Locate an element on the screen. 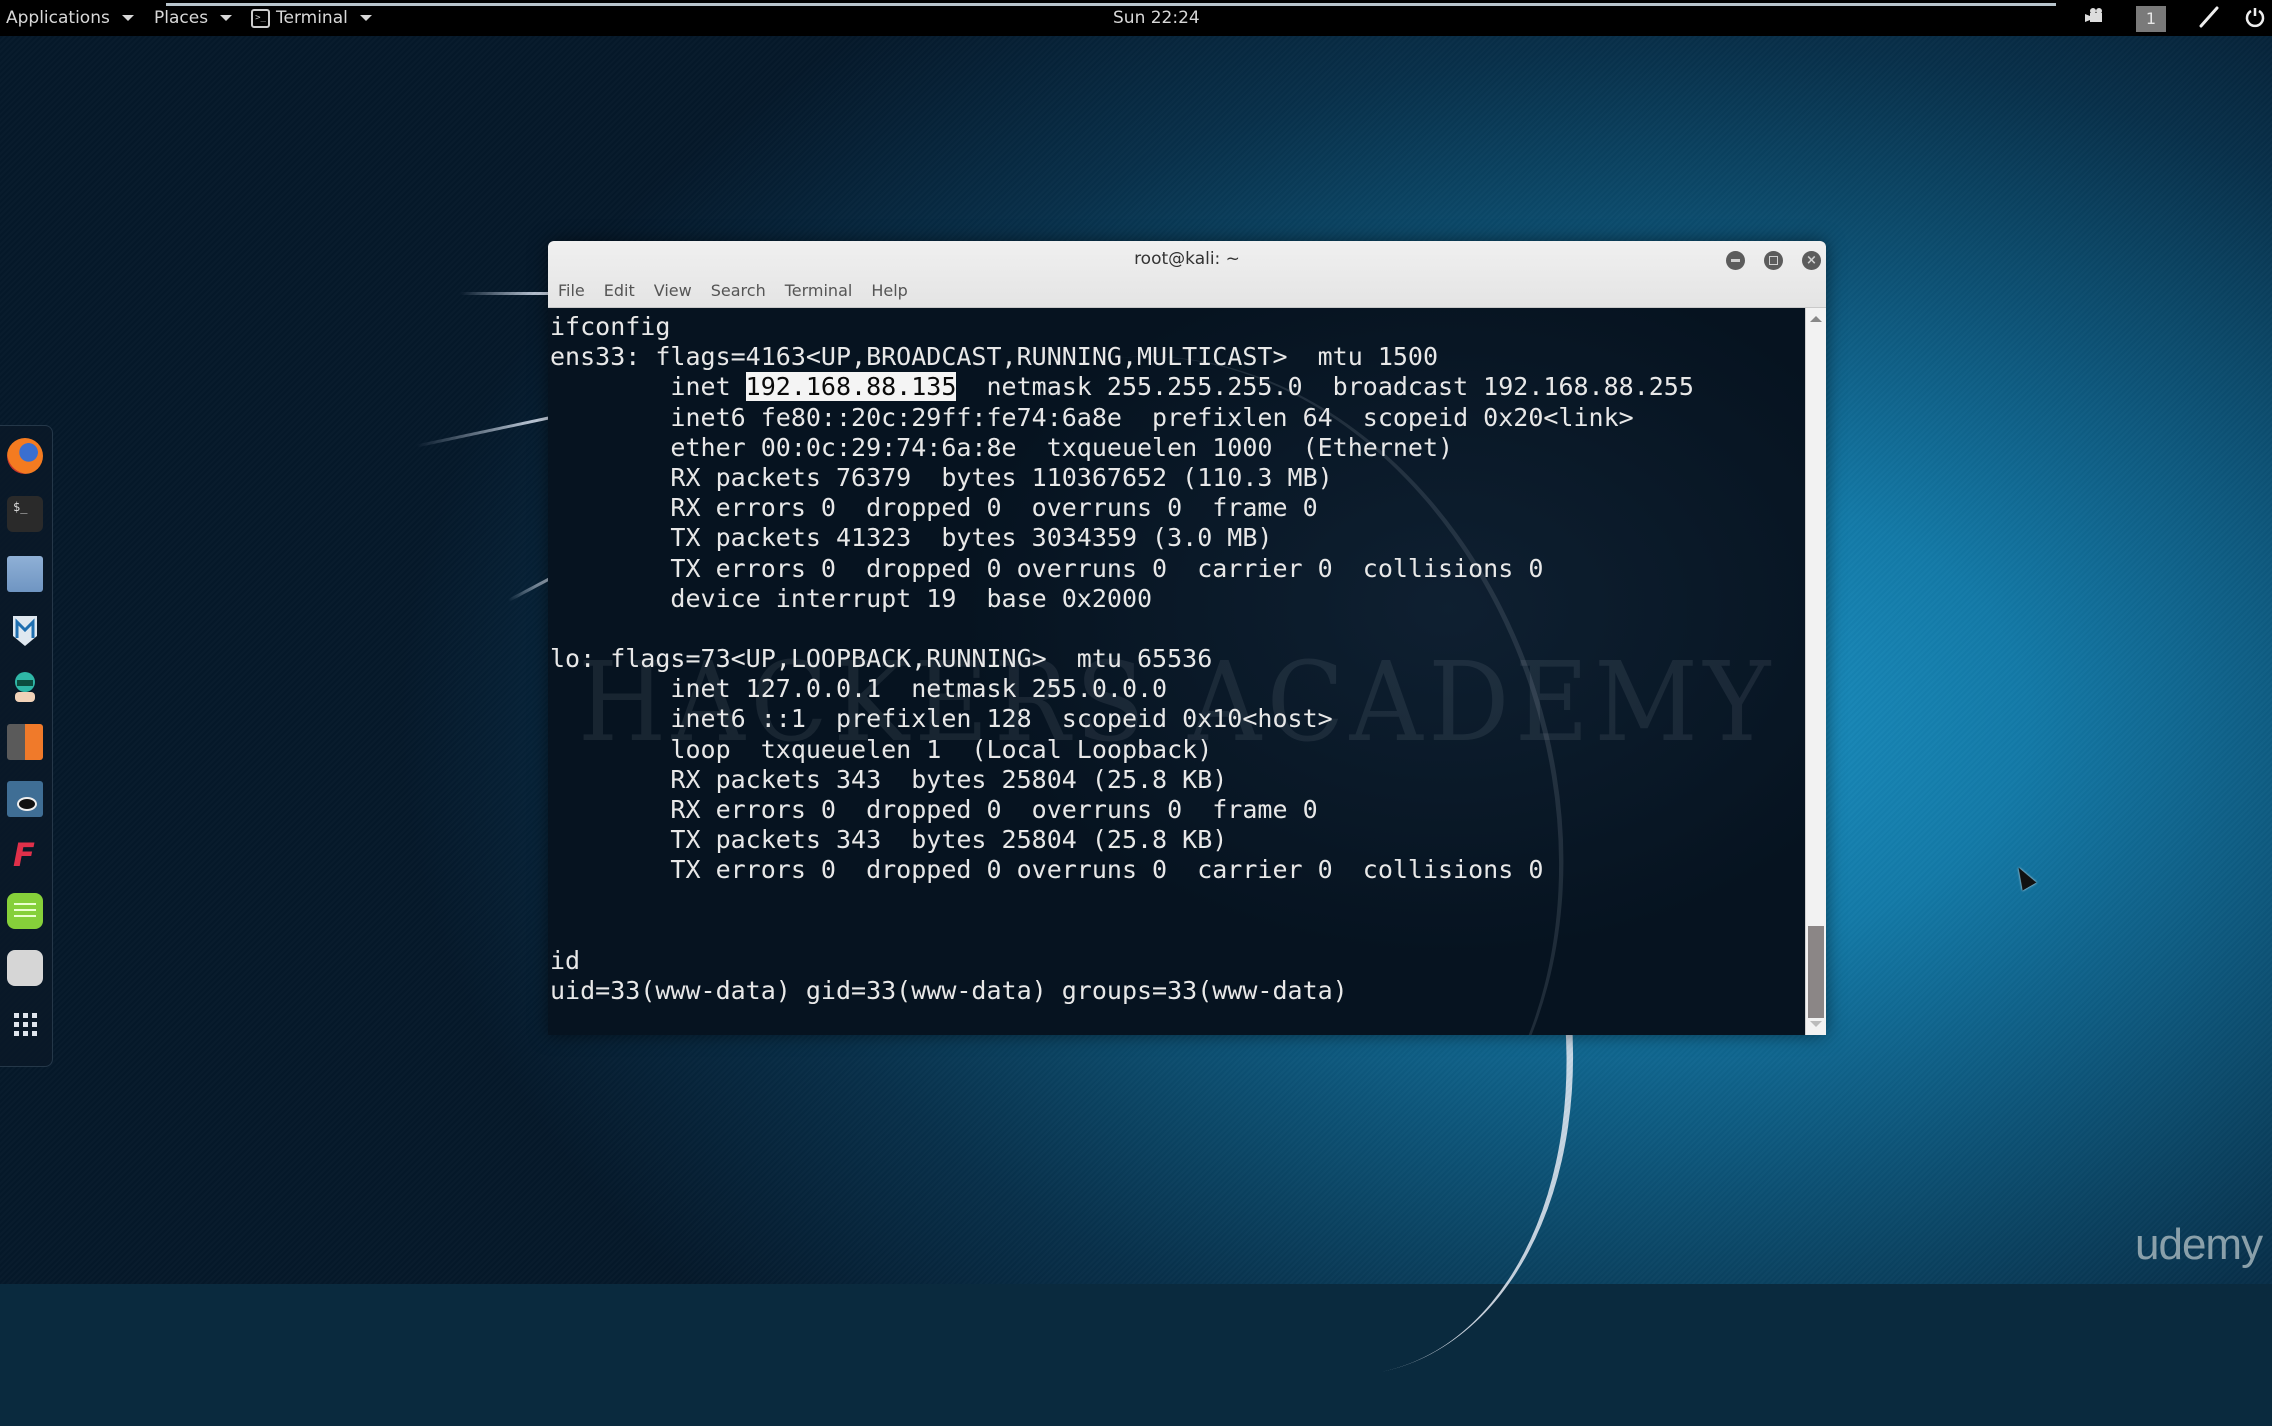 The width and height of the screenshot is (2272, 1426). terminal-line: device interrupt 19 base 0x2000 is located at coordinates (851, 598).